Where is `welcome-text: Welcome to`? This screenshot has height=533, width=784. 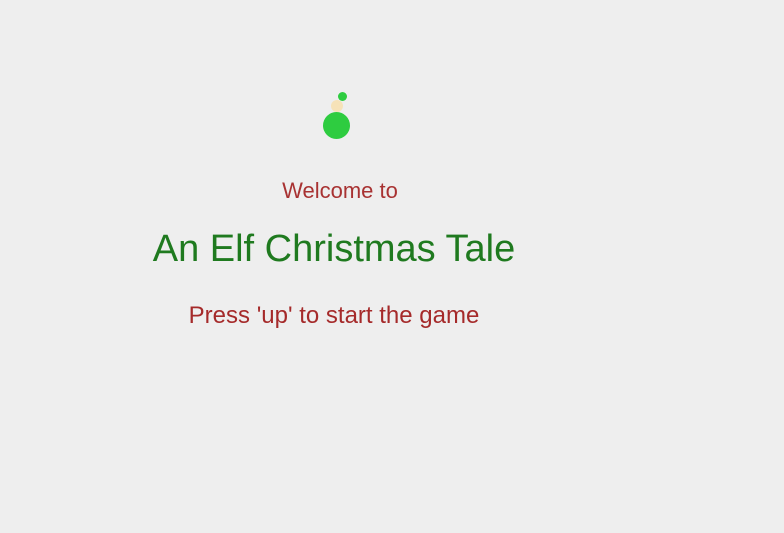
welcome-text: Welcome to is located at coordinates (340, 190).